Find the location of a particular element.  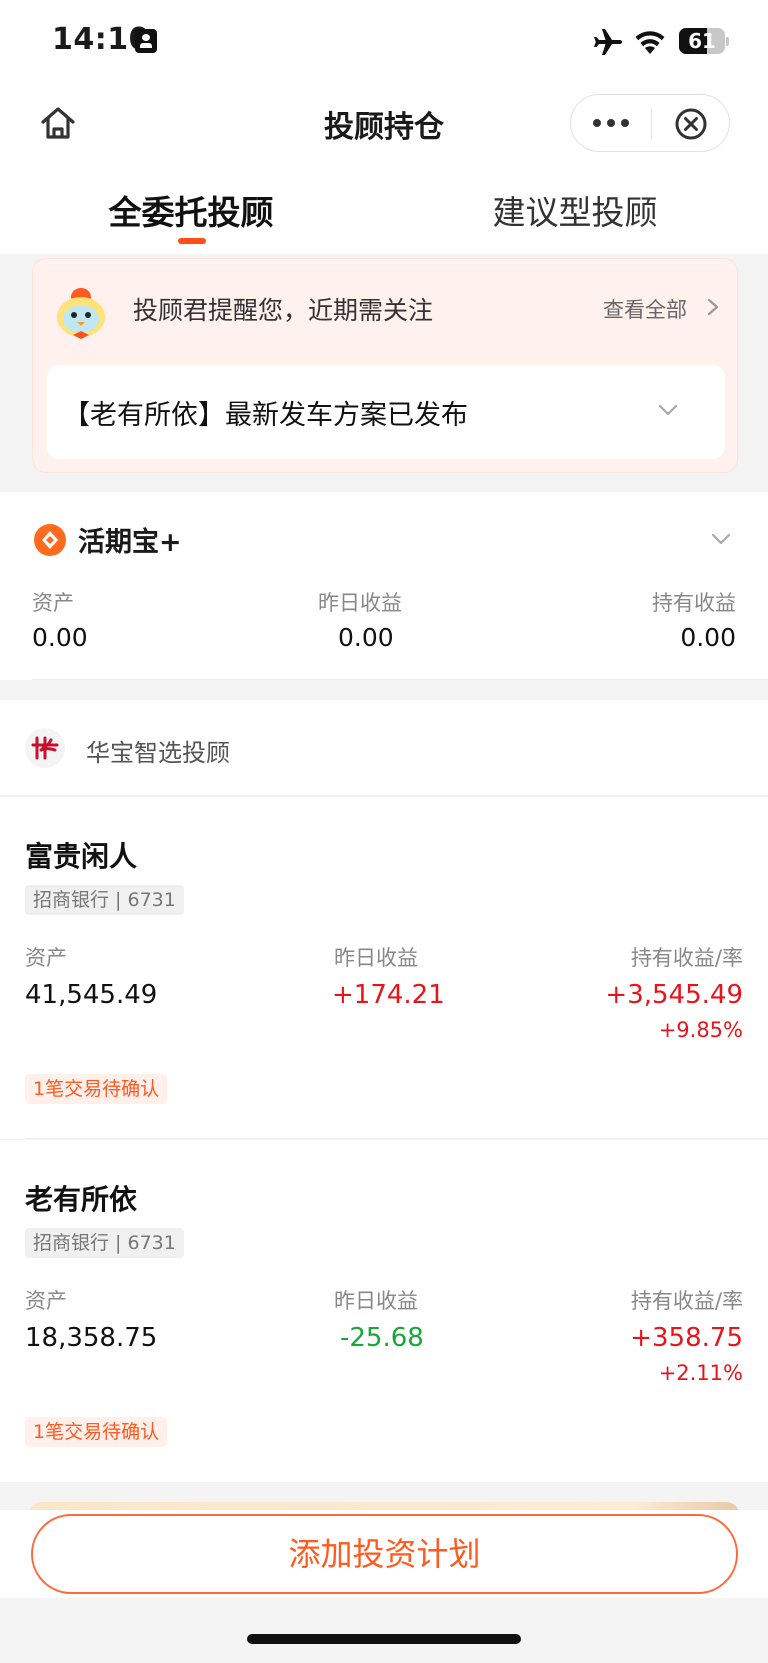

mini-program-capsule is located at coordinates (650, 123).